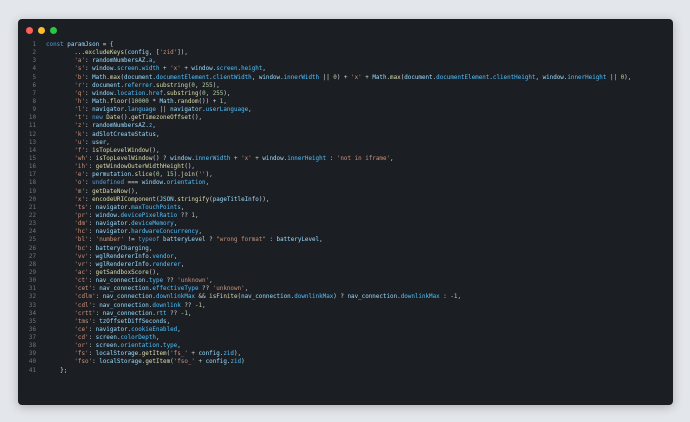  I want to click on line-number: 21, so click(32, 207).